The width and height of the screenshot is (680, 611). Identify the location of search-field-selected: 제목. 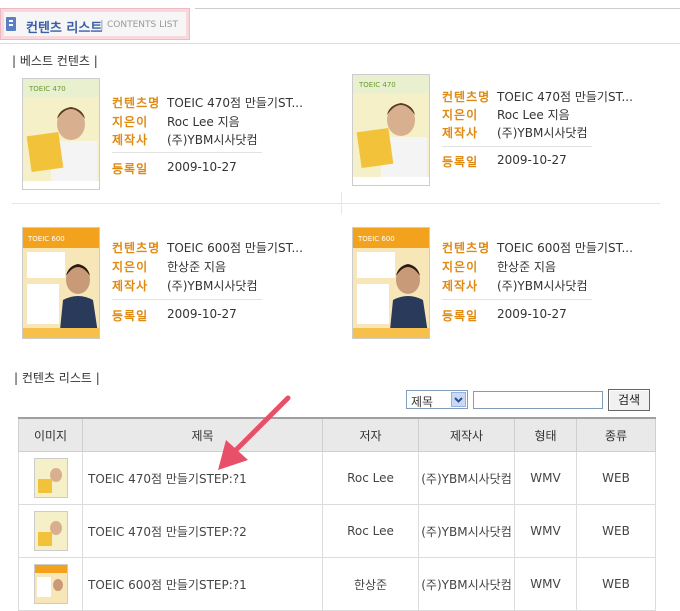
(422, 402).